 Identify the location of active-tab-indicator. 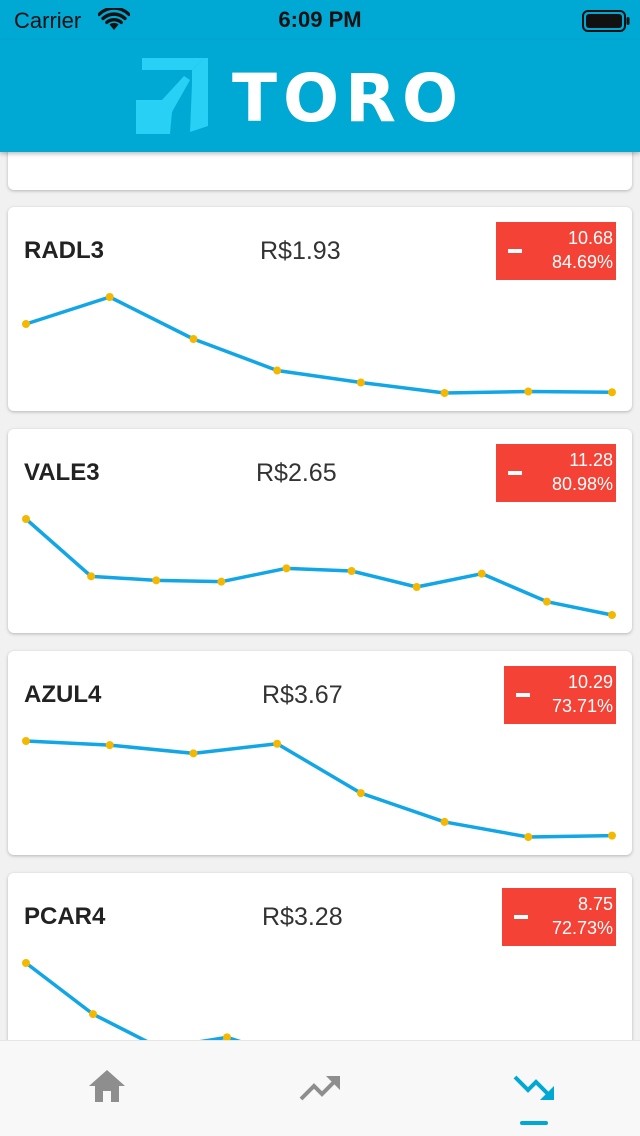
(534, 1123).